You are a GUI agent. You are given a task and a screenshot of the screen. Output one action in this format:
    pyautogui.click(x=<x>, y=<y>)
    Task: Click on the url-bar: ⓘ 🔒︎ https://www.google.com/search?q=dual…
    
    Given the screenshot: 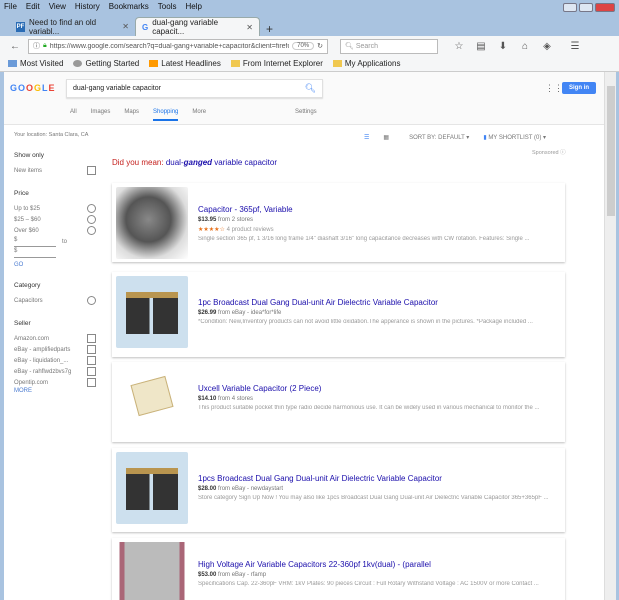 What is the action you would take?
    pyautogui.click(x=178, y=46)
    